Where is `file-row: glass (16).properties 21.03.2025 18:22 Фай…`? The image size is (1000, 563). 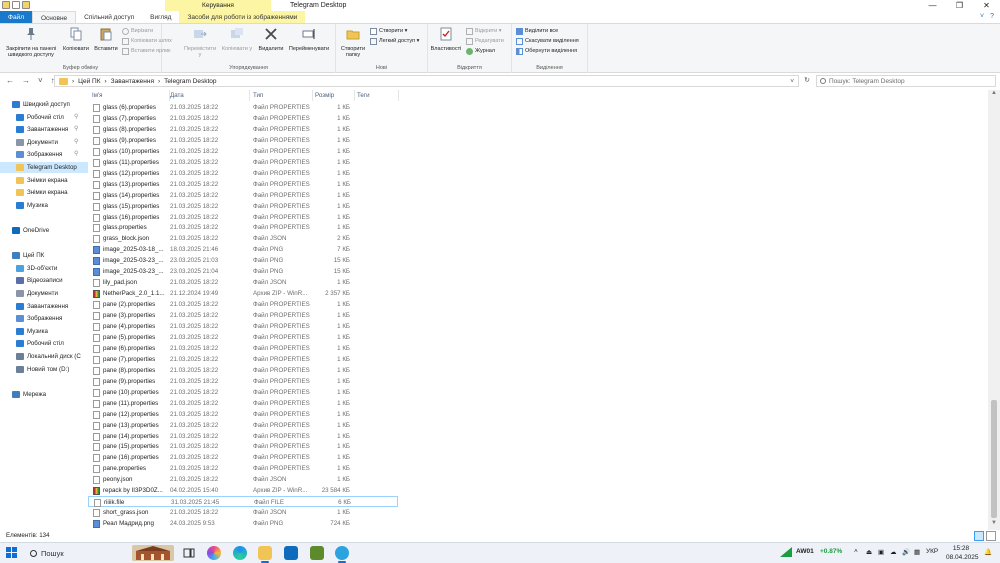
file-row: glass (16).properties 21.03.2025 18:22 Фай… is located at coordinates (243, 217).